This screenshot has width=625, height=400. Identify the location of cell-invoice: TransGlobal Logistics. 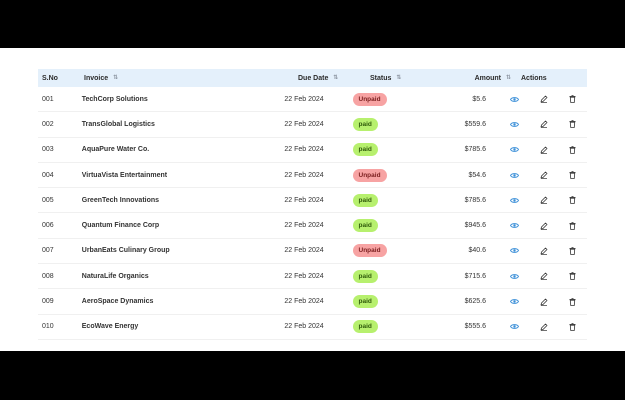
(183, 124).